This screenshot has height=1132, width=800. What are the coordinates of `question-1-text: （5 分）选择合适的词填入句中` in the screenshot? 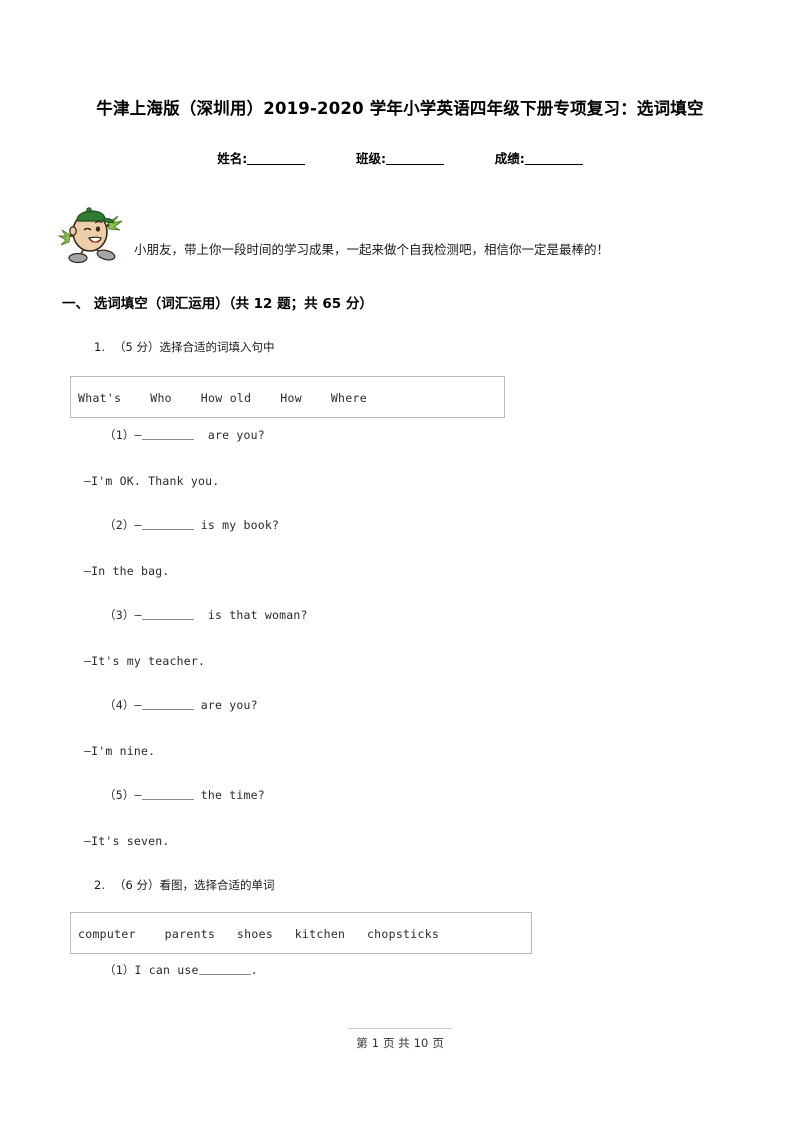 It's located at (194, 347).